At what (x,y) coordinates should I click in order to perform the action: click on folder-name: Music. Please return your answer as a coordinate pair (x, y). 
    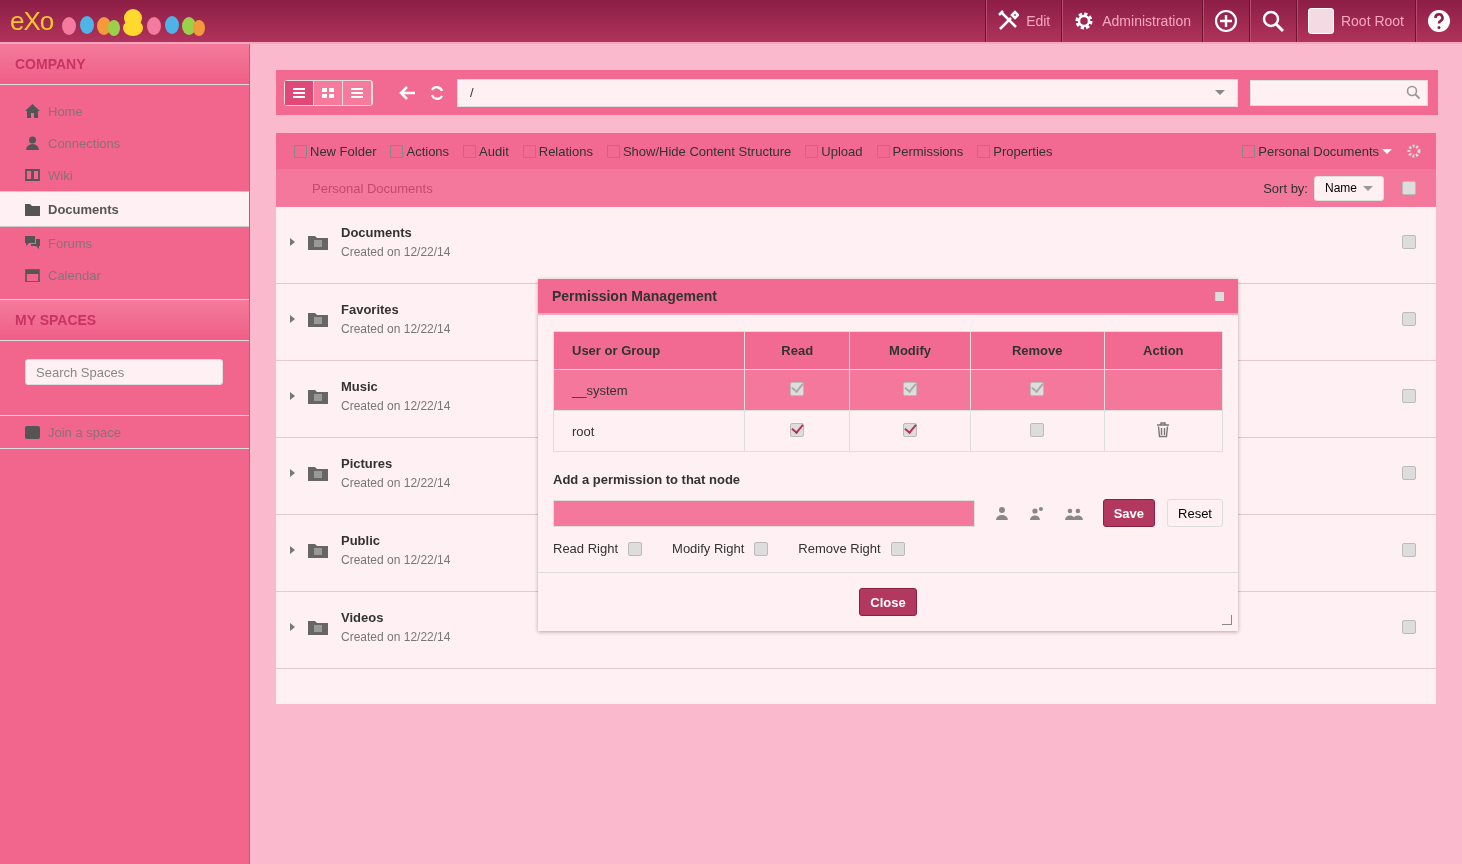
    Looking at the image, I should click on (396, 386).